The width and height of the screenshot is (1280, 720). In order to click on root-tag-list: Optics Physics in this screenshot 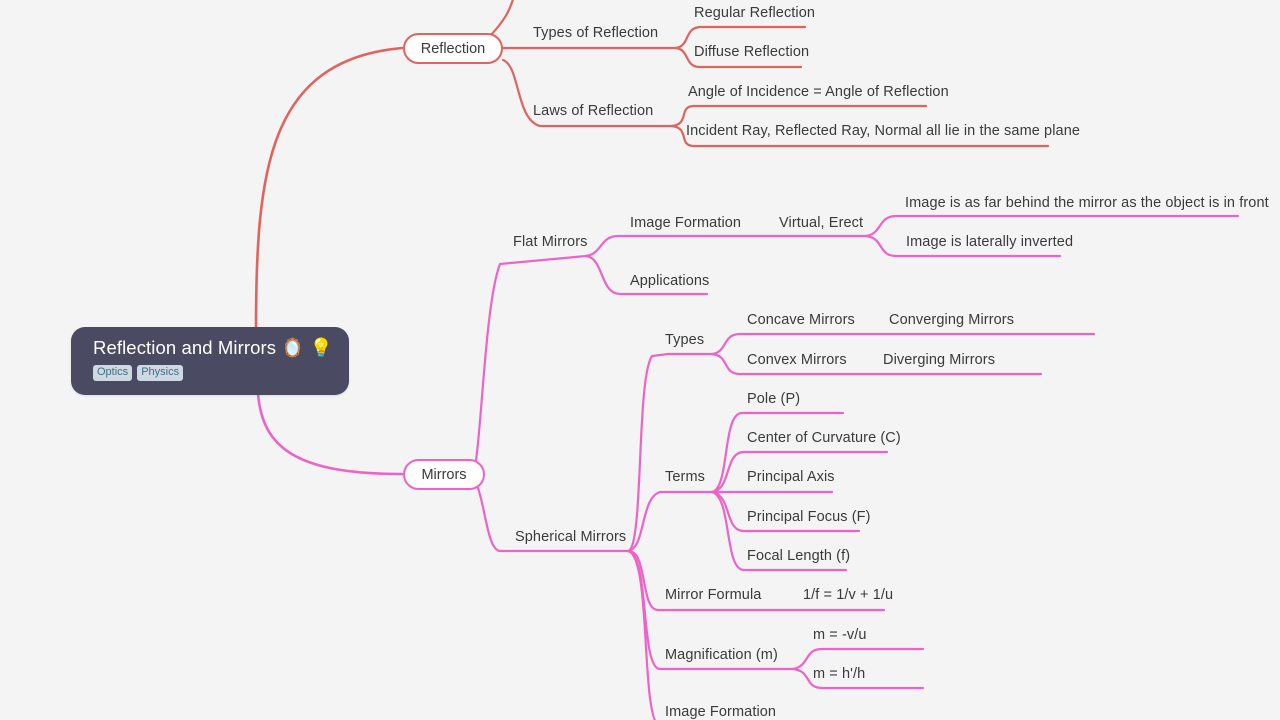, I will do `click(210, 373)`.